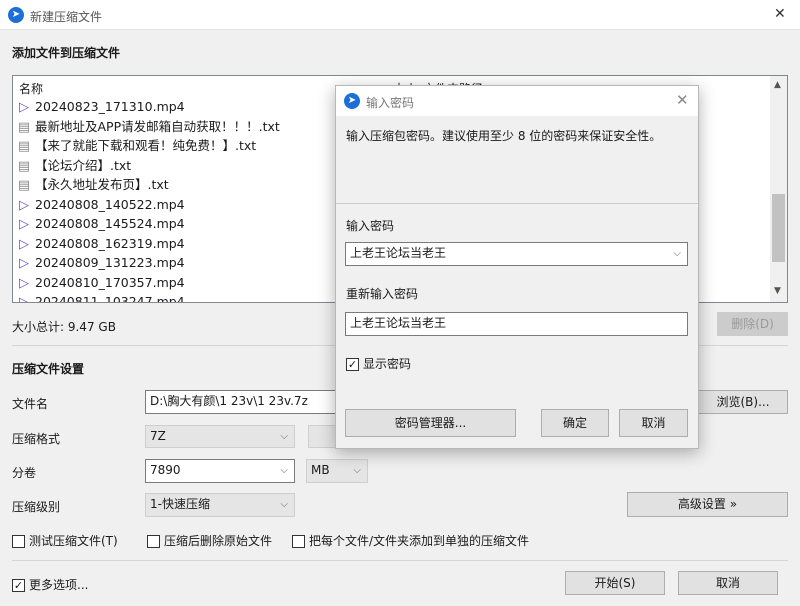 This screenshot has width=800, height=606. What do you see at coordinates (370, 226) in the screenshot?
I see `password-label: 输入密码` at bounding box center [370, 226].